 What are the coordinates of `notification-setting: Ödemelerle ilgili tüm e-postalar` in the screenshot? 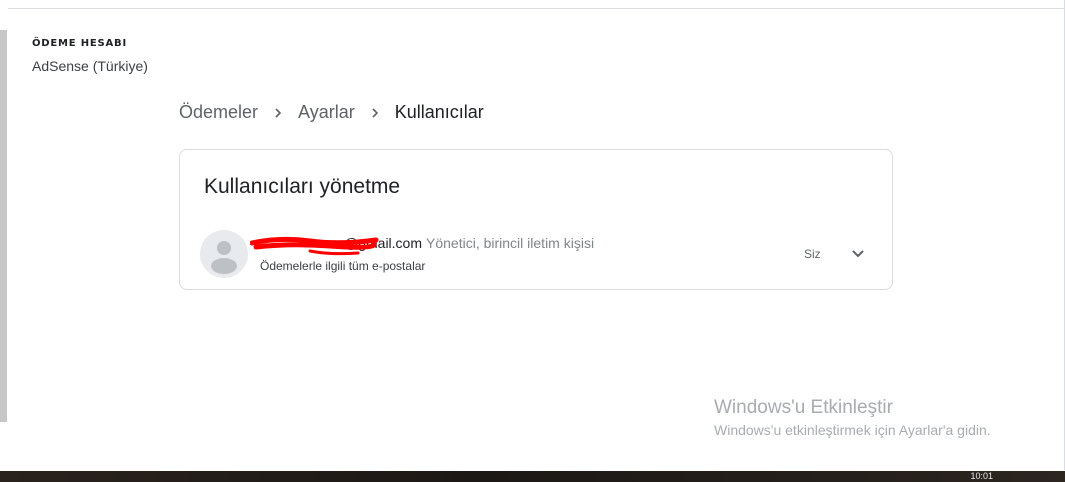 It's located at (343, 266).